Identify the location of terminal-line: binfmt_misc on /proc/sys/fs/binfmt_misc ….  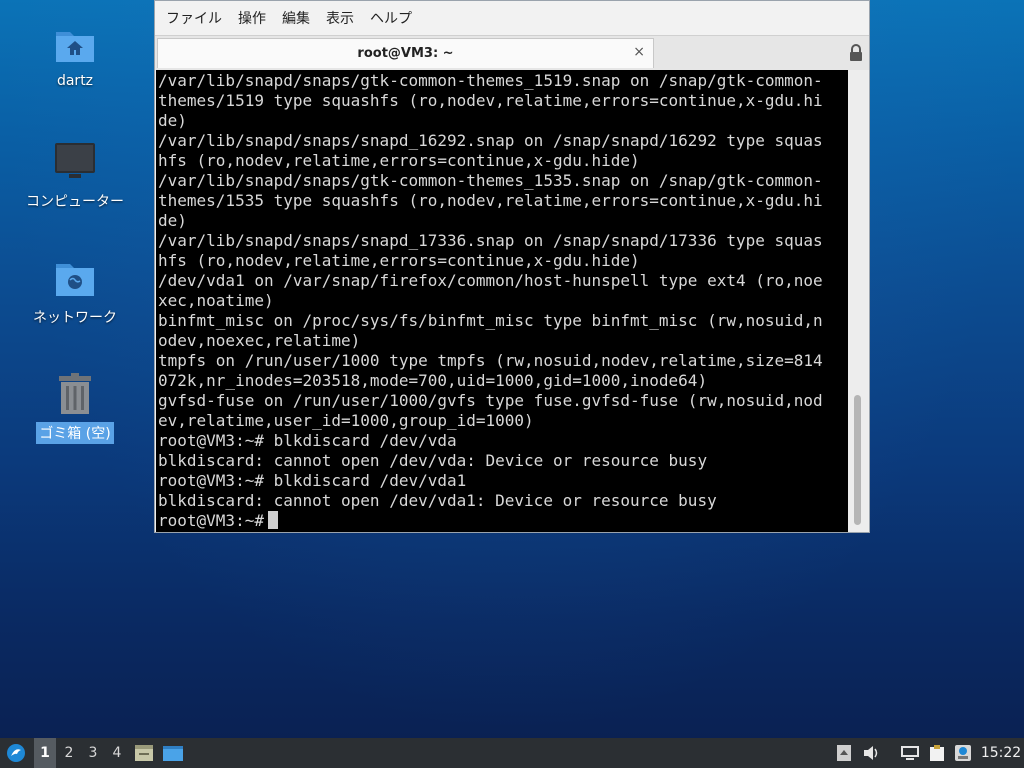
(490, 320).